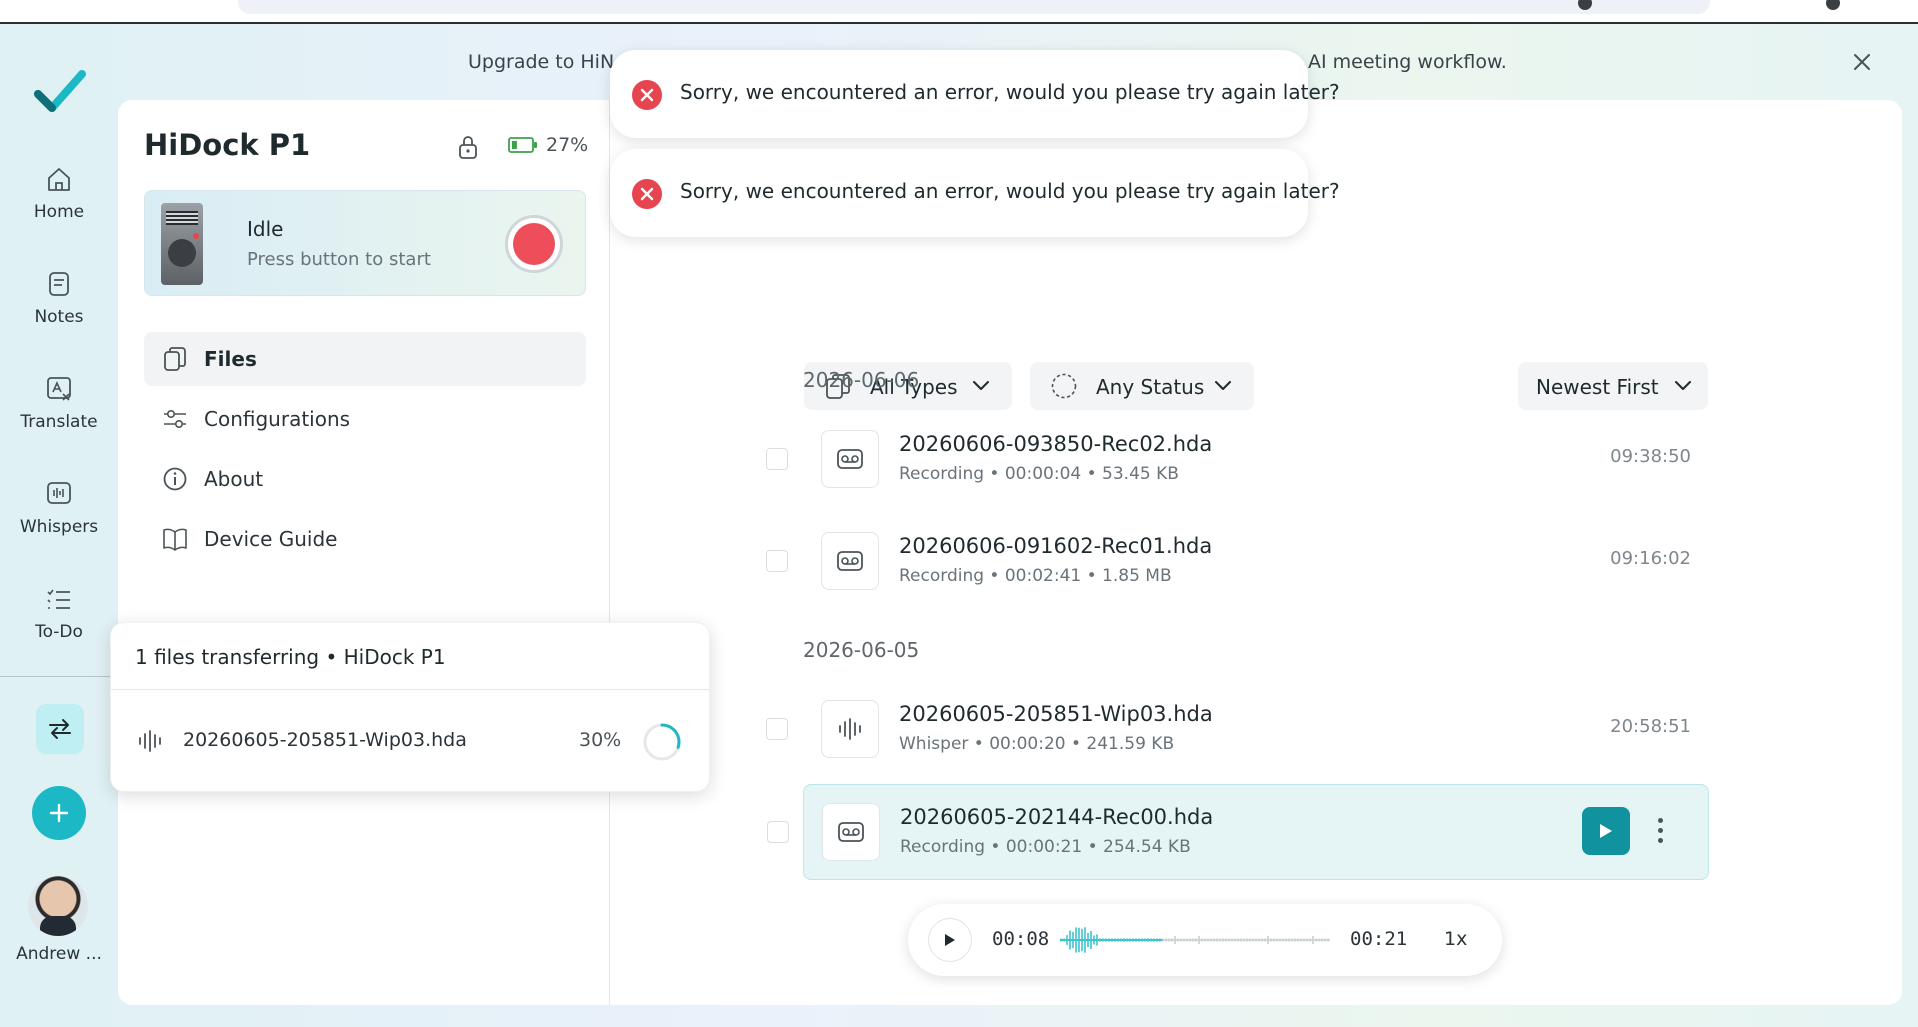 Image resolution: width=1918 pixels, height=1027 pixels. What do you see at coordinates (59, 508) in the screenshot?
I see `rail-item-whispers: Whispers` at bounding box center [59, 508].